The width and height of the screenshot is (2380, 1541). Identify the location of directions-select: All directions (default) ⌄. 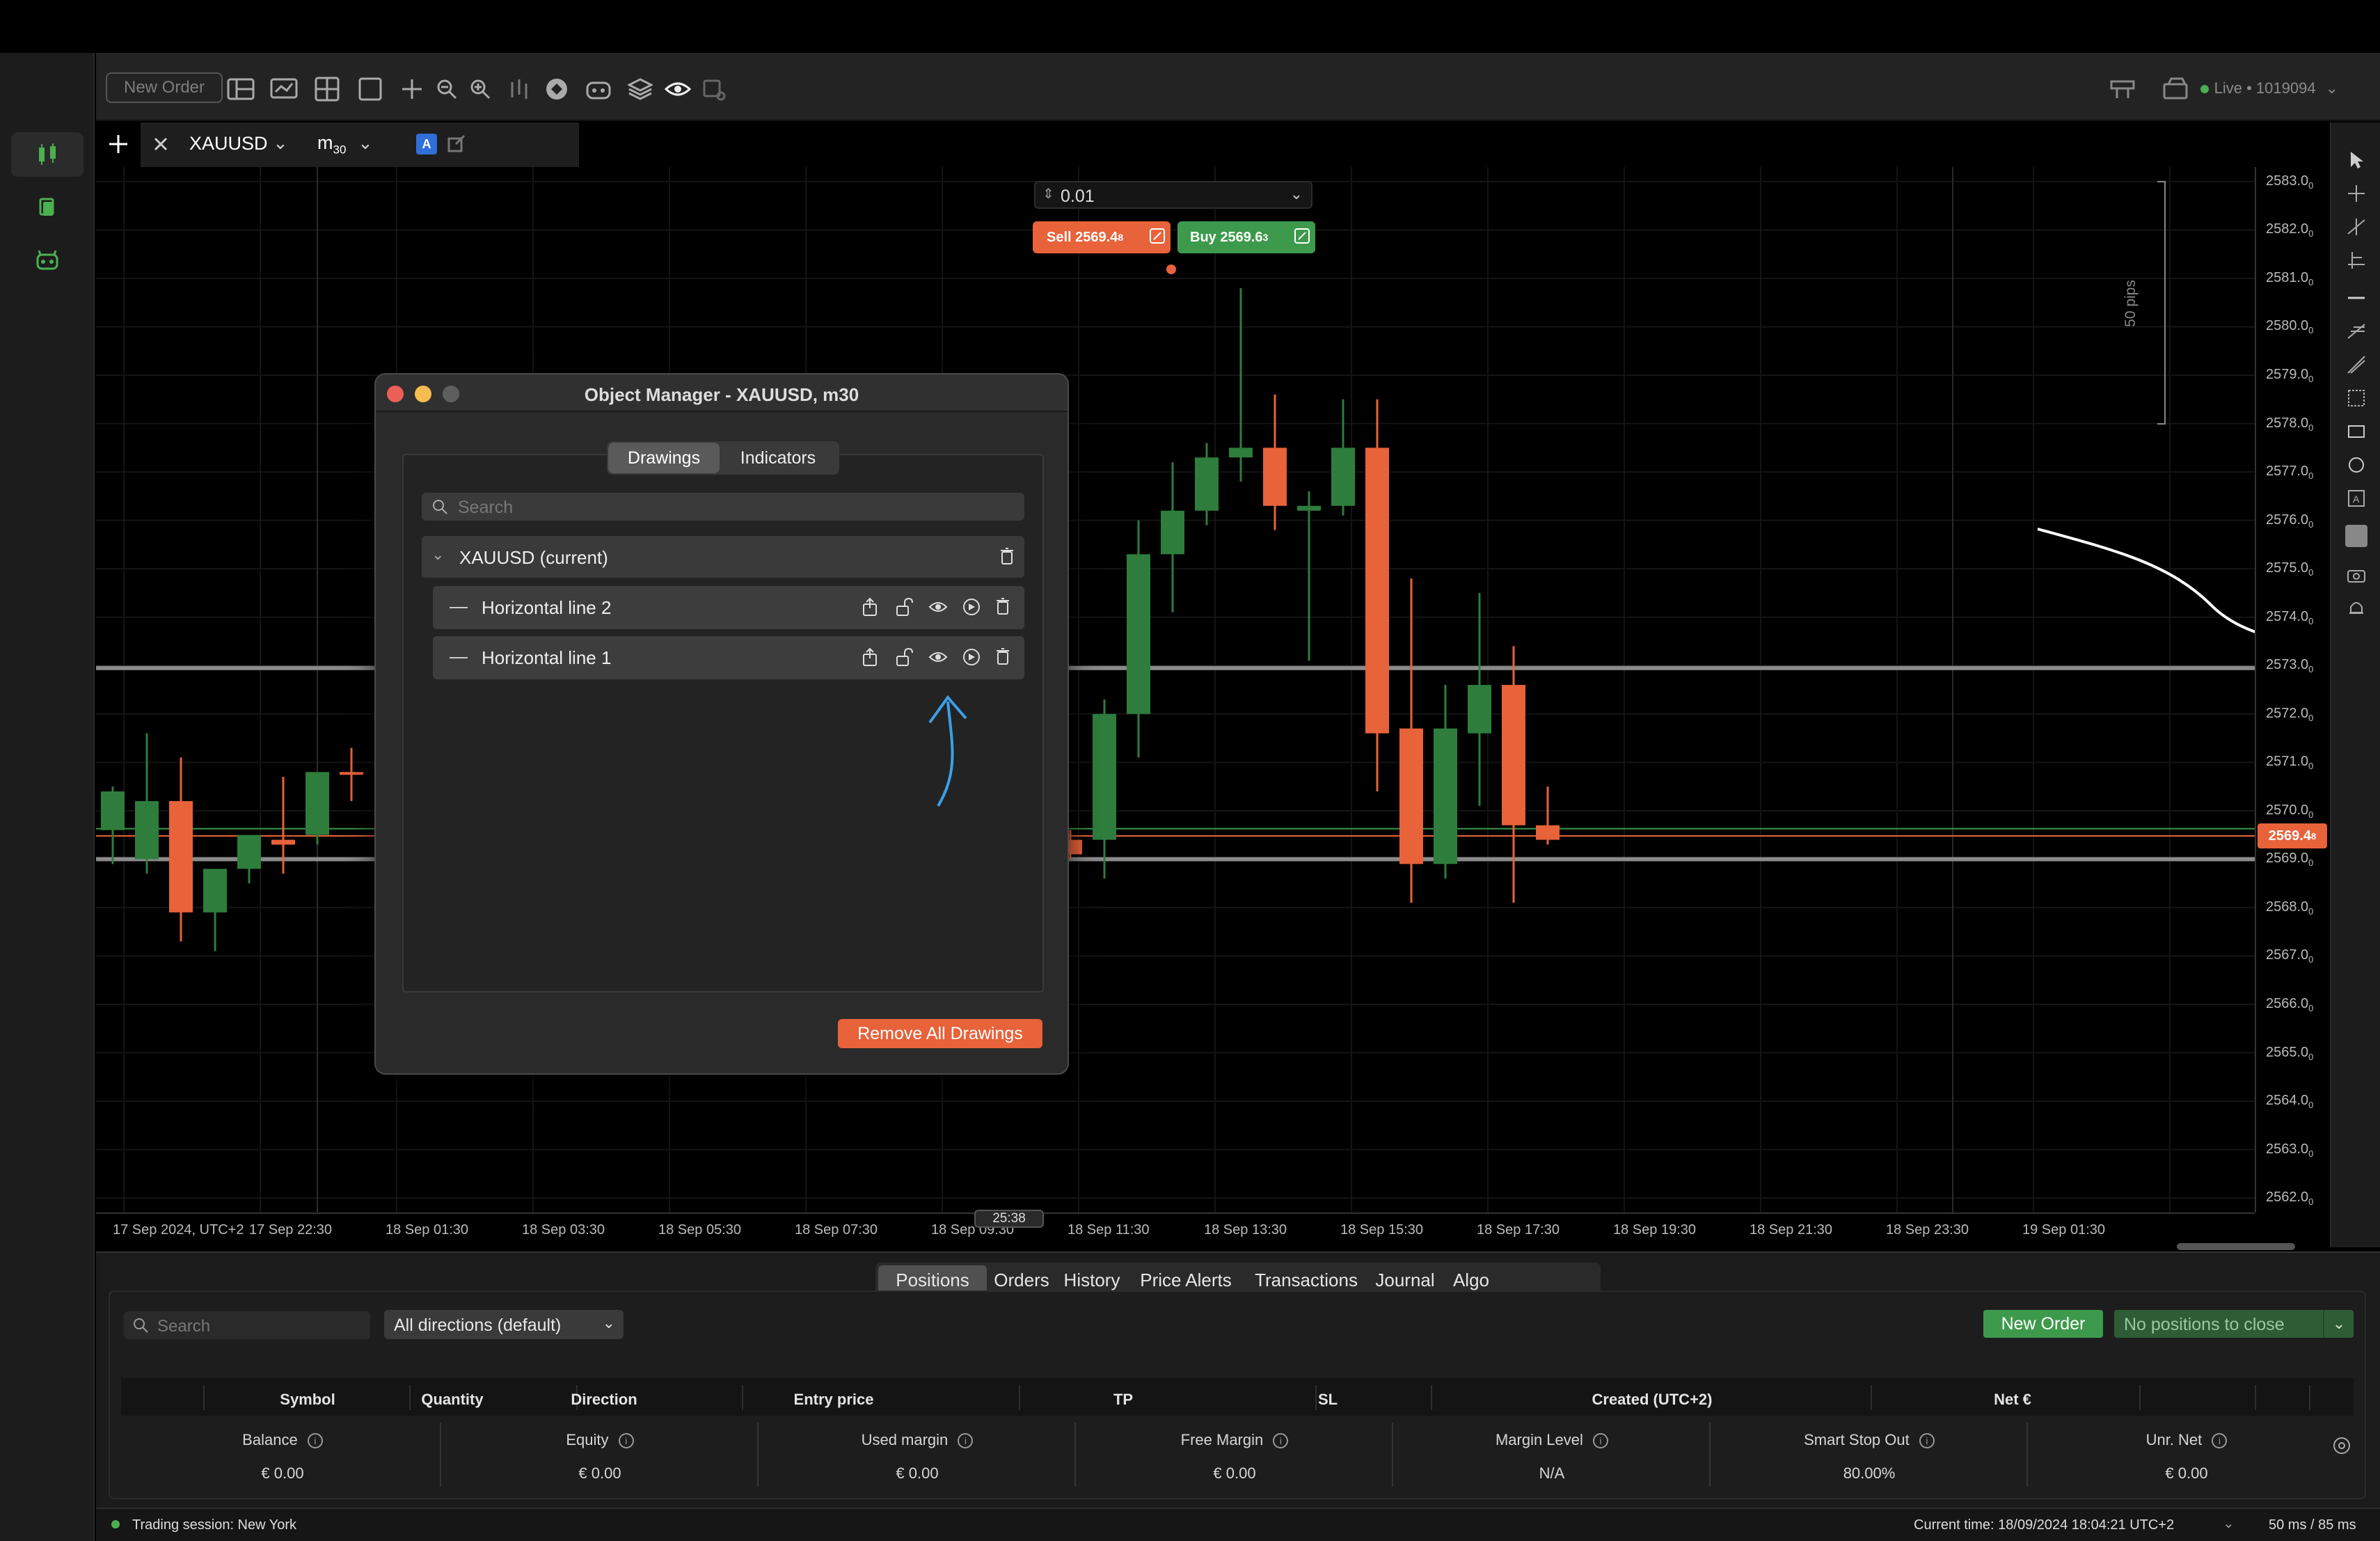
(504, 1324).